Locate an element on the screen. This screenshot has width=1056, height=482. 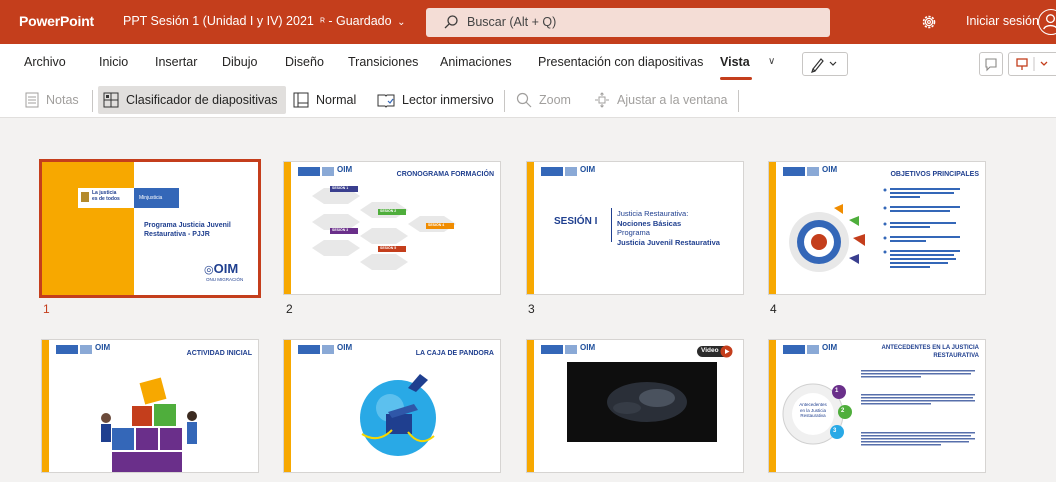
subtitle-line-4: Justicia Juvenil Restaurativa is located at coordinates (668, 242).